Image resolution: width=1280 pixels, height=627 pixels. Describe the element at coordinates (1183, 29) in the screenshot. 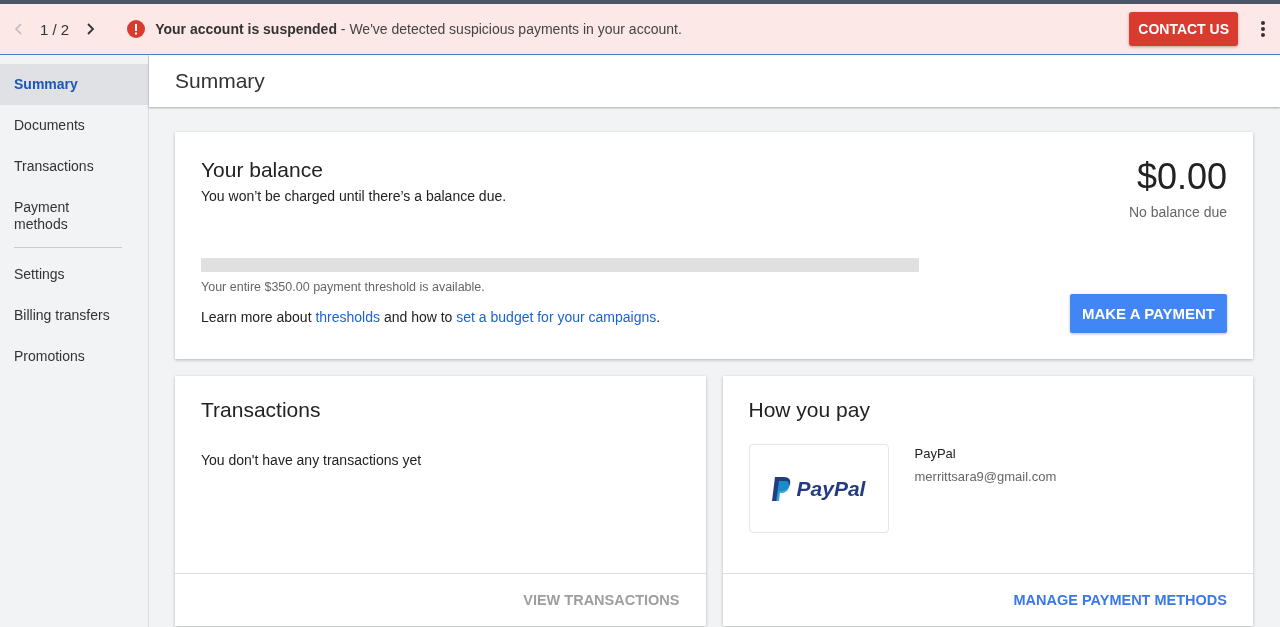

I see `contact-us-button: CONTACT US` at that location.